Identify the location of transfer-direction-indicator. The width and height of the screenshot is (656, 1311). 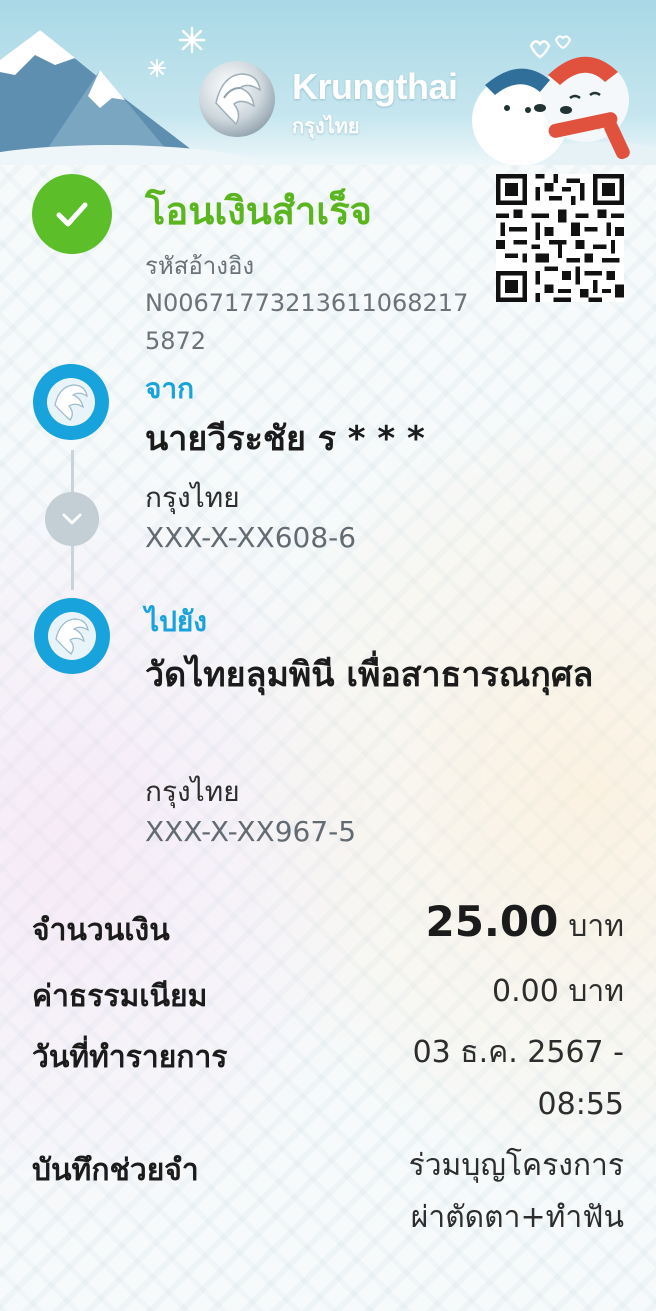
(72, 519).